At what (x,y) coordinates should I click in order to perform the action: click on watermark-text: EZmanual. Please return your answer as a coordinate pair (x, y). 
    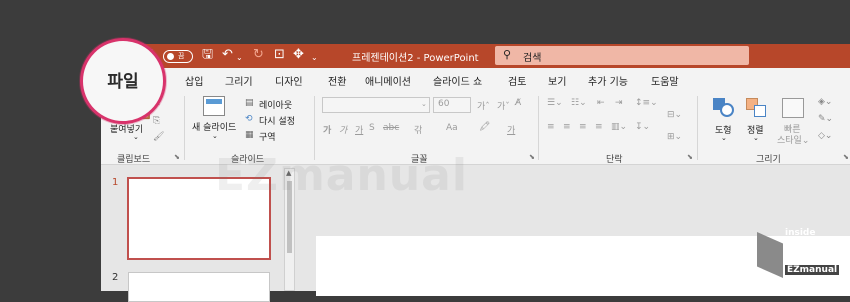
    Looking at the image, I should click on (341, 175).